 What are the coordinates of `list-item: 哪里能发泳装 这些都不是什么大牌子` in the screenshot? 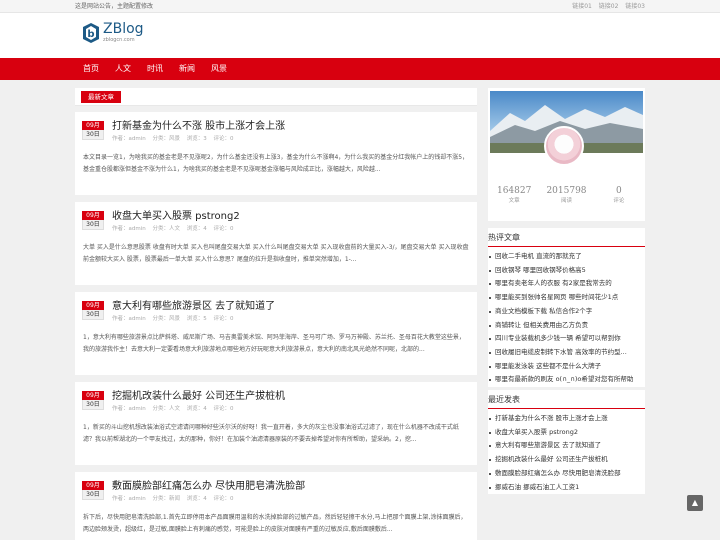 It's located at (566, 367).